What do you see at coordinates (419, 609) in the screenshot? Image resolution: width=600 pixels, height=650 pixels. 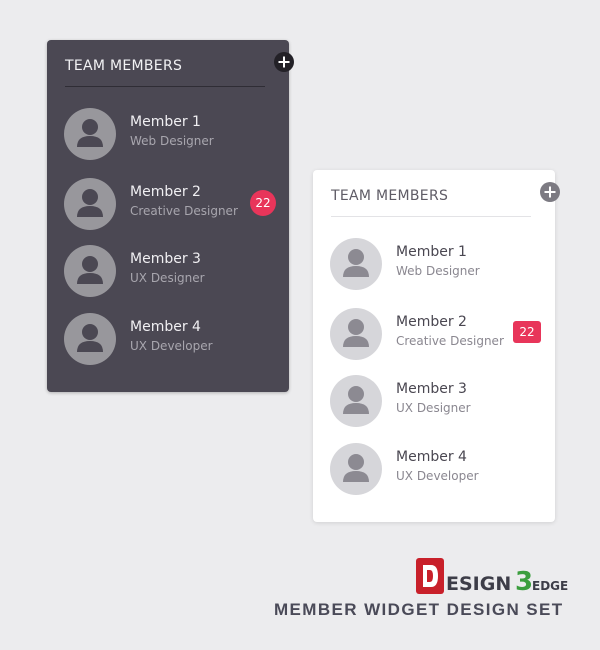 I see `footer-caption: MEMBER WIDGET DESIGN SET` at bounding box center [419, 609].